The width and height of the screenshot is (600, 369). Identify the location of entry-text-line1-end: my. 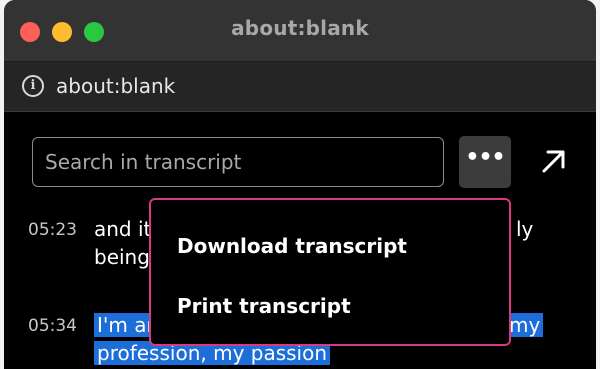
(525, 325).